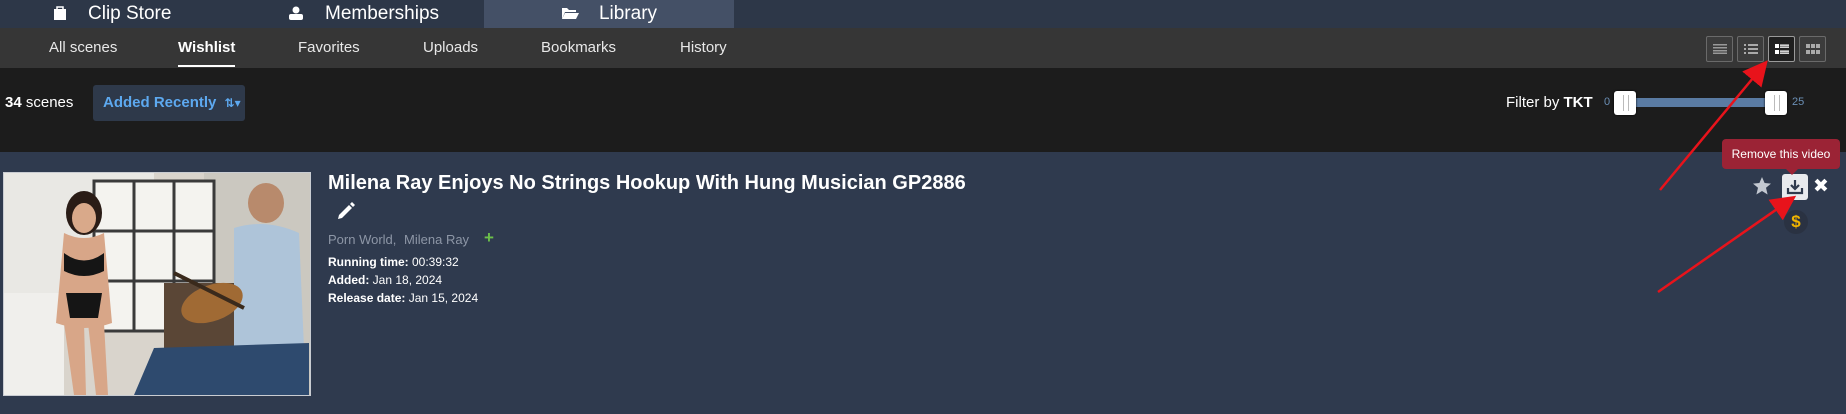 Image resolution: width=1846 pixels, height=414 pixels. What do you see at coordinates (232, 103) in the screenshot?
I see `sort-icon: ⇅▾` at bounding box center [232, 103].